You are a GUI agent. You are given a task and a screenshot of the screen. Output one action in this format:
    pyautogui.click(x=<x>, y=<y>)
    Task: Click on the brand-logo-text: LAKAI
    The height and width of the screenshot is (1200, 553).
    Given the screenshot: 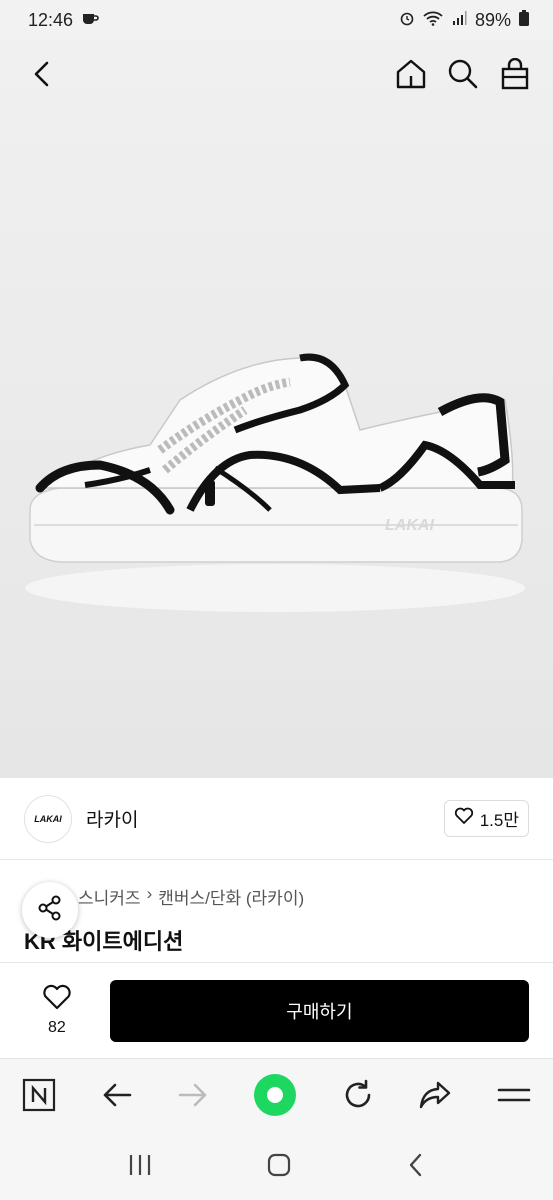 What is the action you would take?
    pyautogui.click(x=48, y=818)
    